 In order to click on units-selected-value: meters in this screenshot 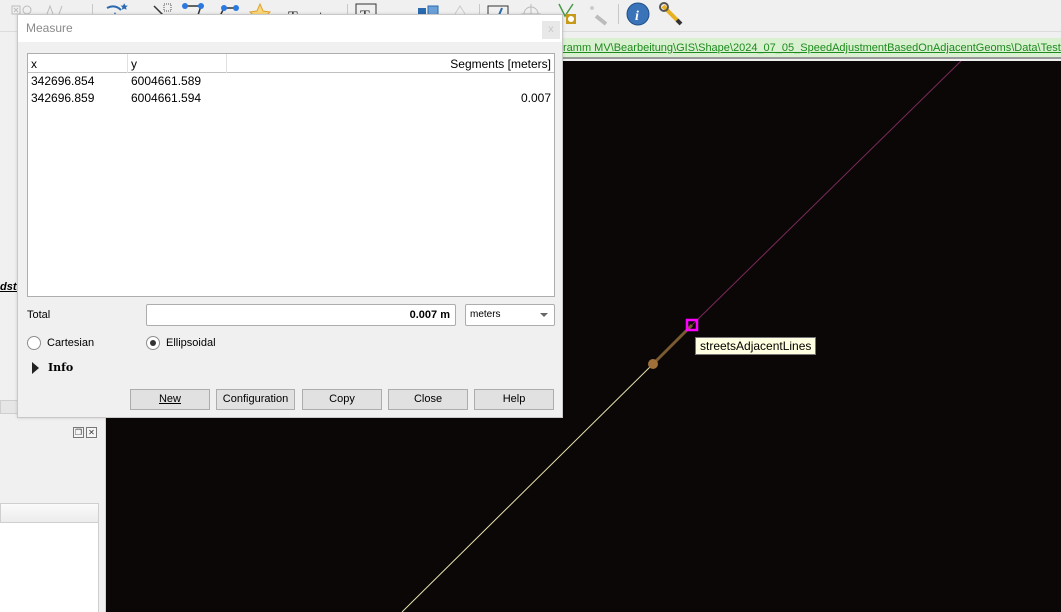, I will do `click(485, 314)`.